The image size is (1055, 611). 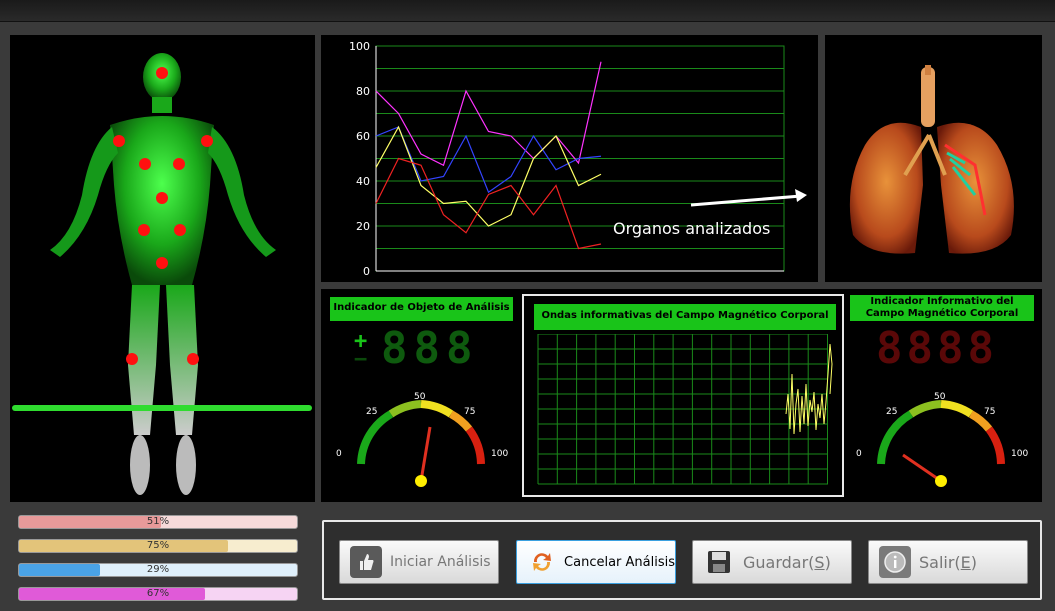 What do you see at coordinates (359, 46) in the screenshot?
I see `chart-y-tick-label: 100` at bounding box center [359, 46].